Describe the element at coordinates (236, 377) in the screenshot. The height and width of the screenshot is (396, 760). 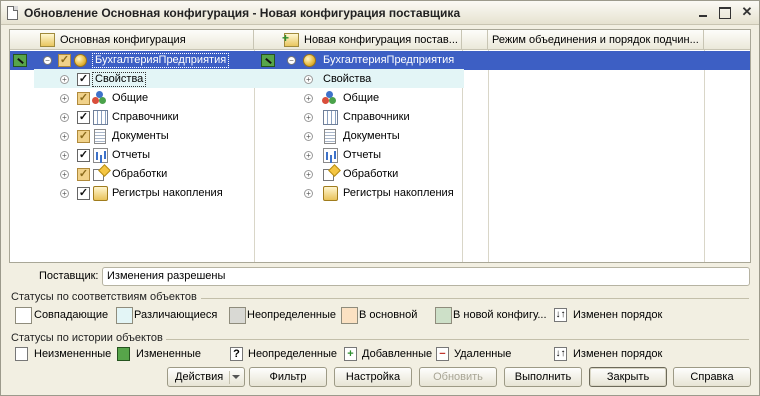
I see `chevron-down-icon` at that location.